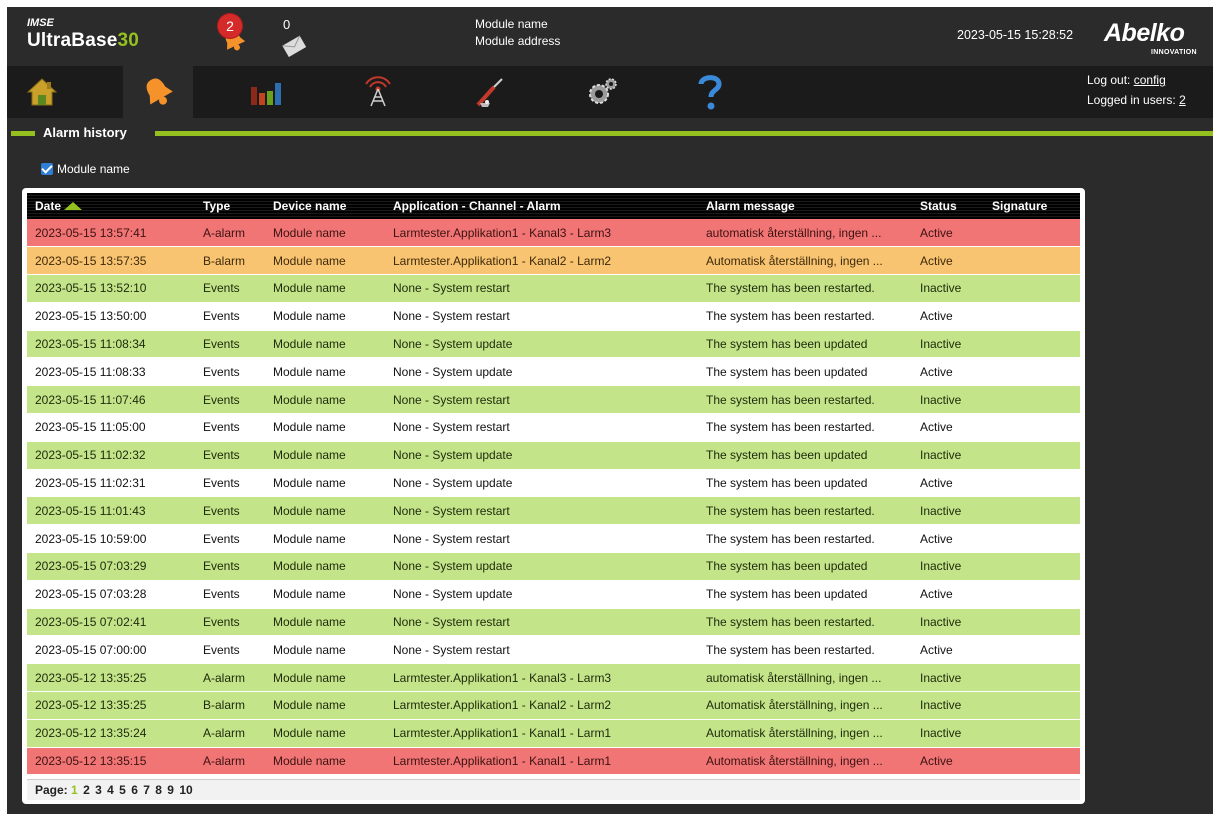 This screenshot has width=1213, height=814. What do you see at coordinates (948, 206) in the screenshot?
I see `col-status-header: Status` at bounding box center [948, 206].